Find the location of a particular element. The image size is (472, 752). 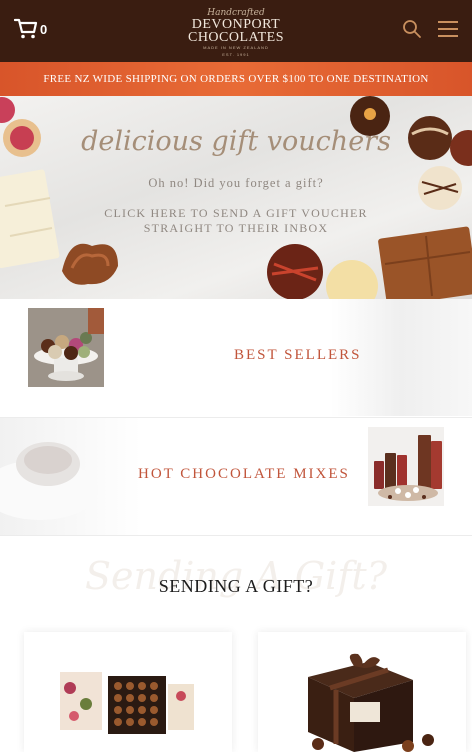

cart-button is located at coordinates (33, 31).